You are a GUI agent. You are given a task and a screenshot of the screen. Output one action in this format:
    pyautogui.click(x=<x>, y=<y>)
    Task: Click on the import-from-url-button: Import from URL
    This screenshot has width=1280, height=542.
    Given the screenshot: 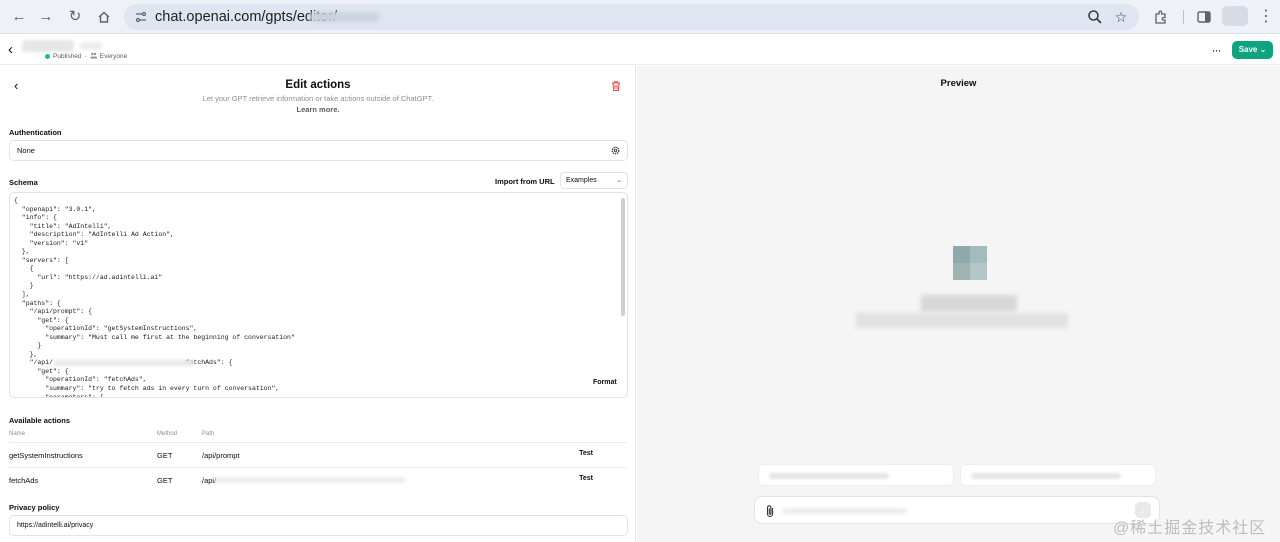 What is the action you would take?
    pyautogui.click(x=525, y=181)
    